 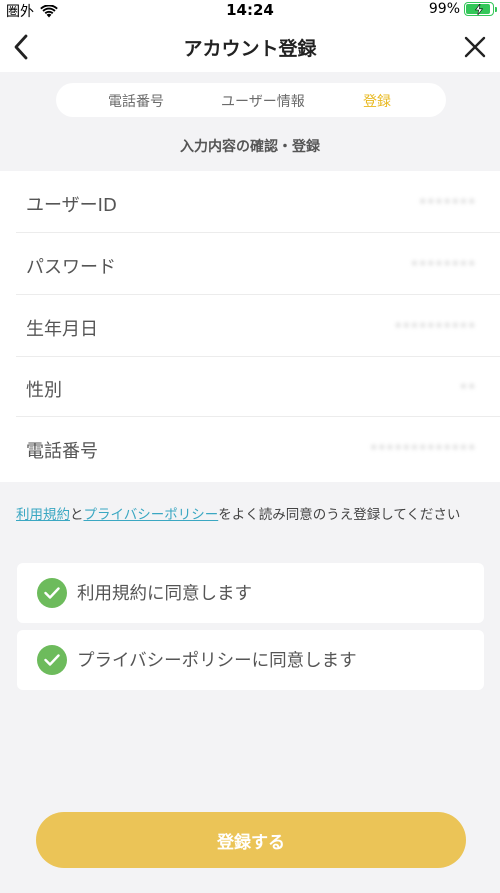 I want to click on step-indicator: 電話番号 ユーザー情報 登録, so click(x=251, y=100).